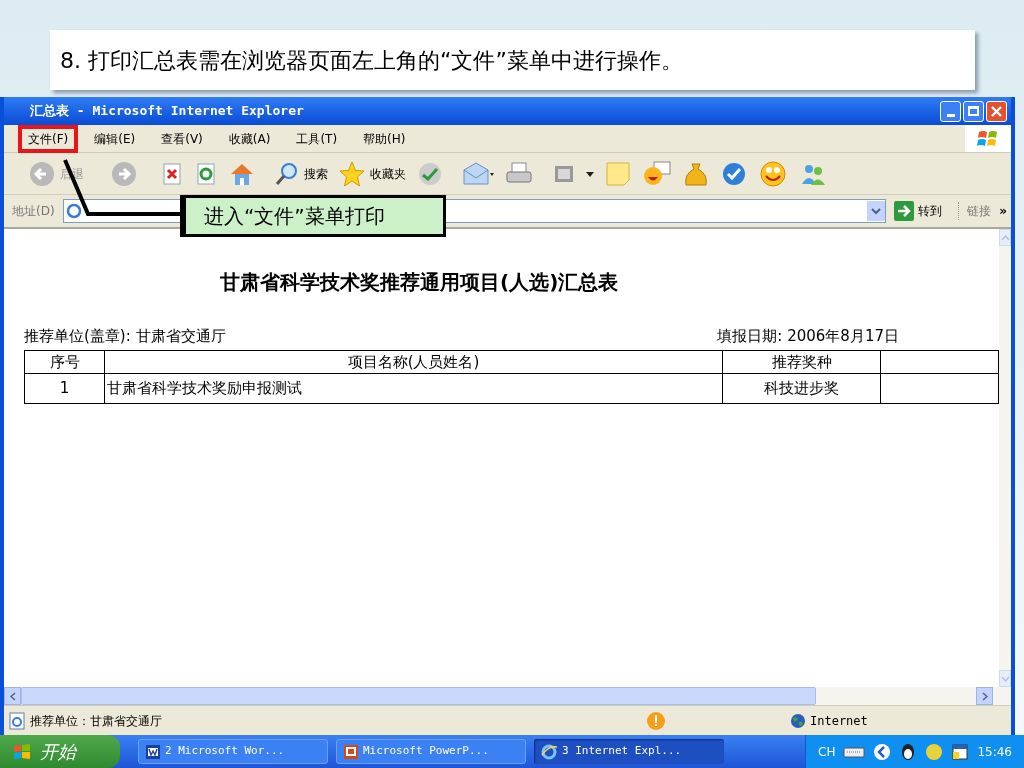  I want to click on menu-item: 文件(F), so click(48, 138).